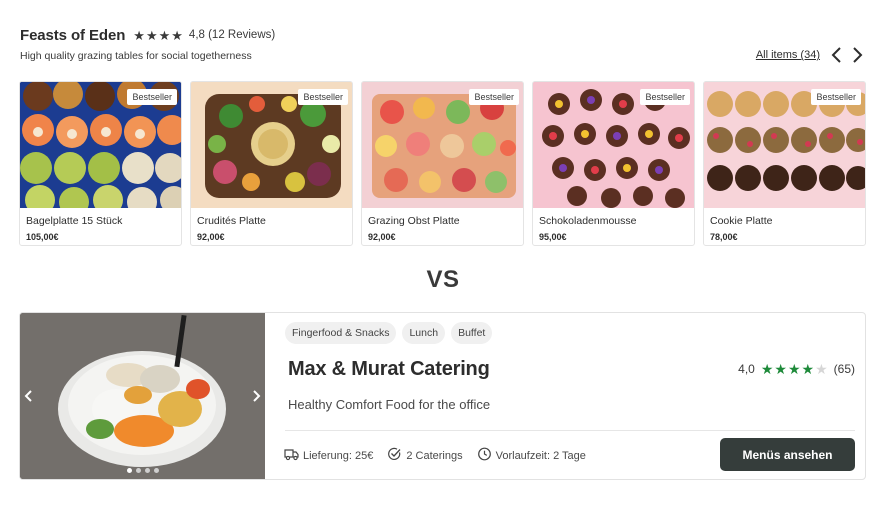 The image size is (886, 513). Describe the element at coordinates (746, 369) in the screenshot. I see `rating-value: 4,0` at that location.